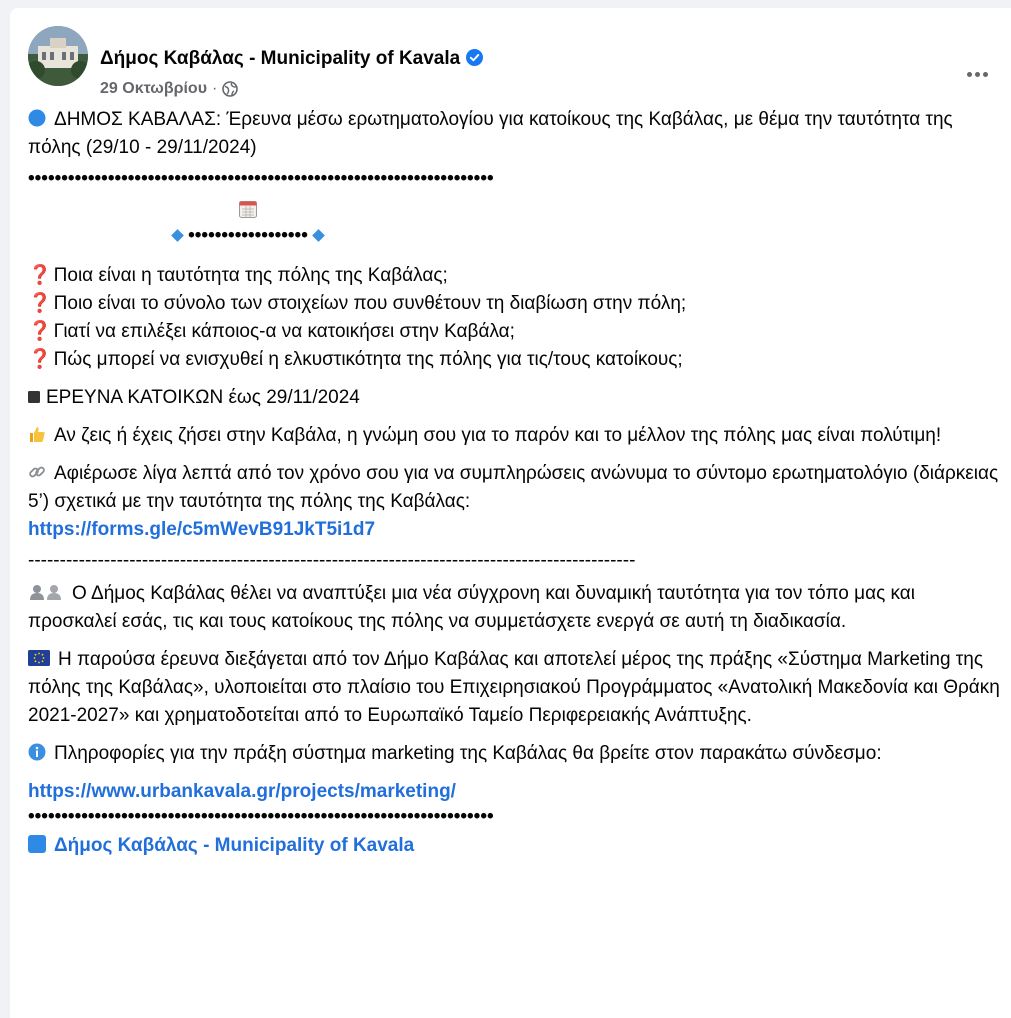  I want to click on calendar-row, so click(248, 211).